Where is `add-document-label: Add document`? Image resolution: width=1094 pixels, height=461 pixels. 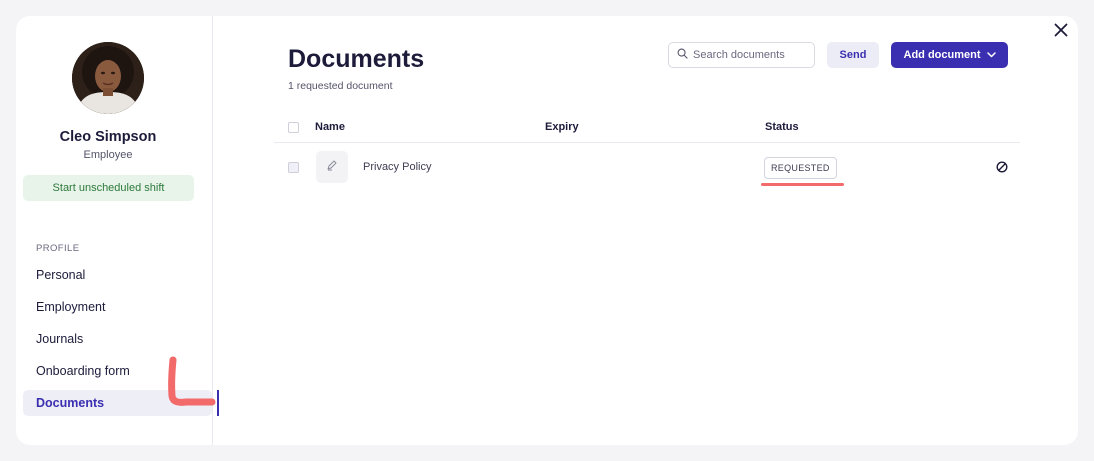
add-document-label: Add document is located at coordinates (942, 55).